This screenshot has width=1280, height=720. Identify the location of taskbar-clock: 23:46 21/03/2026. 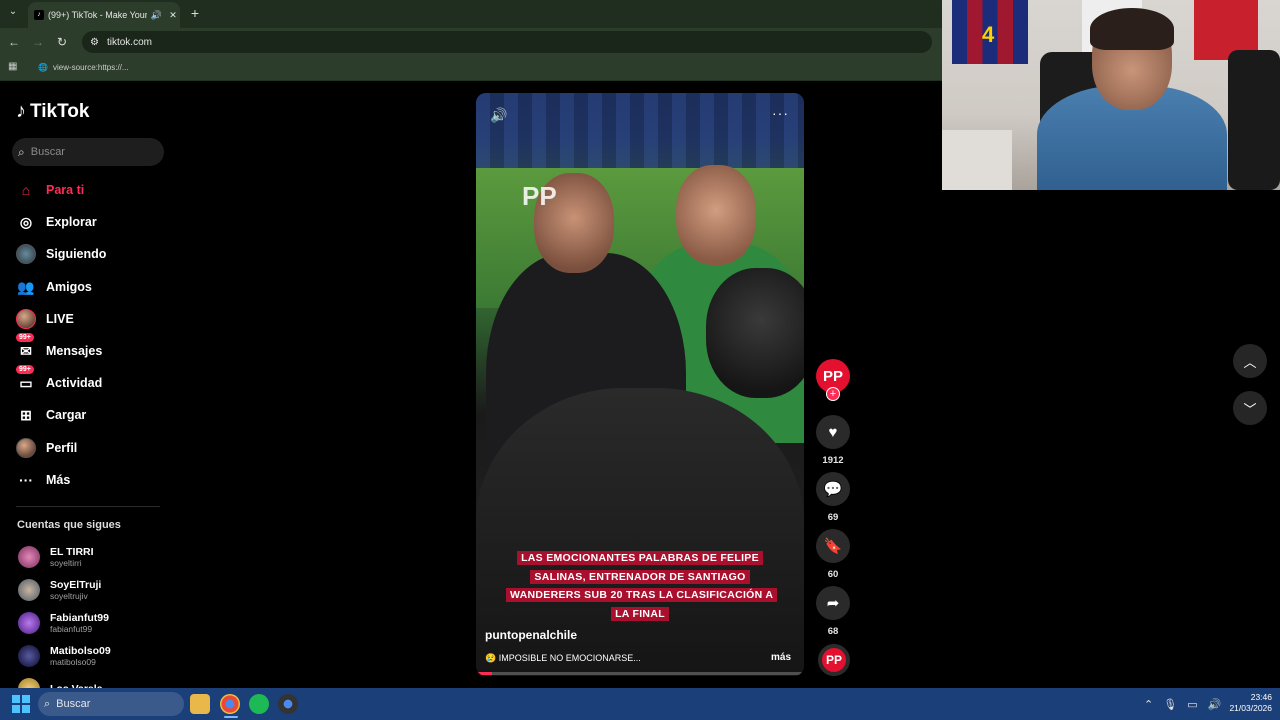
(1246, 703).